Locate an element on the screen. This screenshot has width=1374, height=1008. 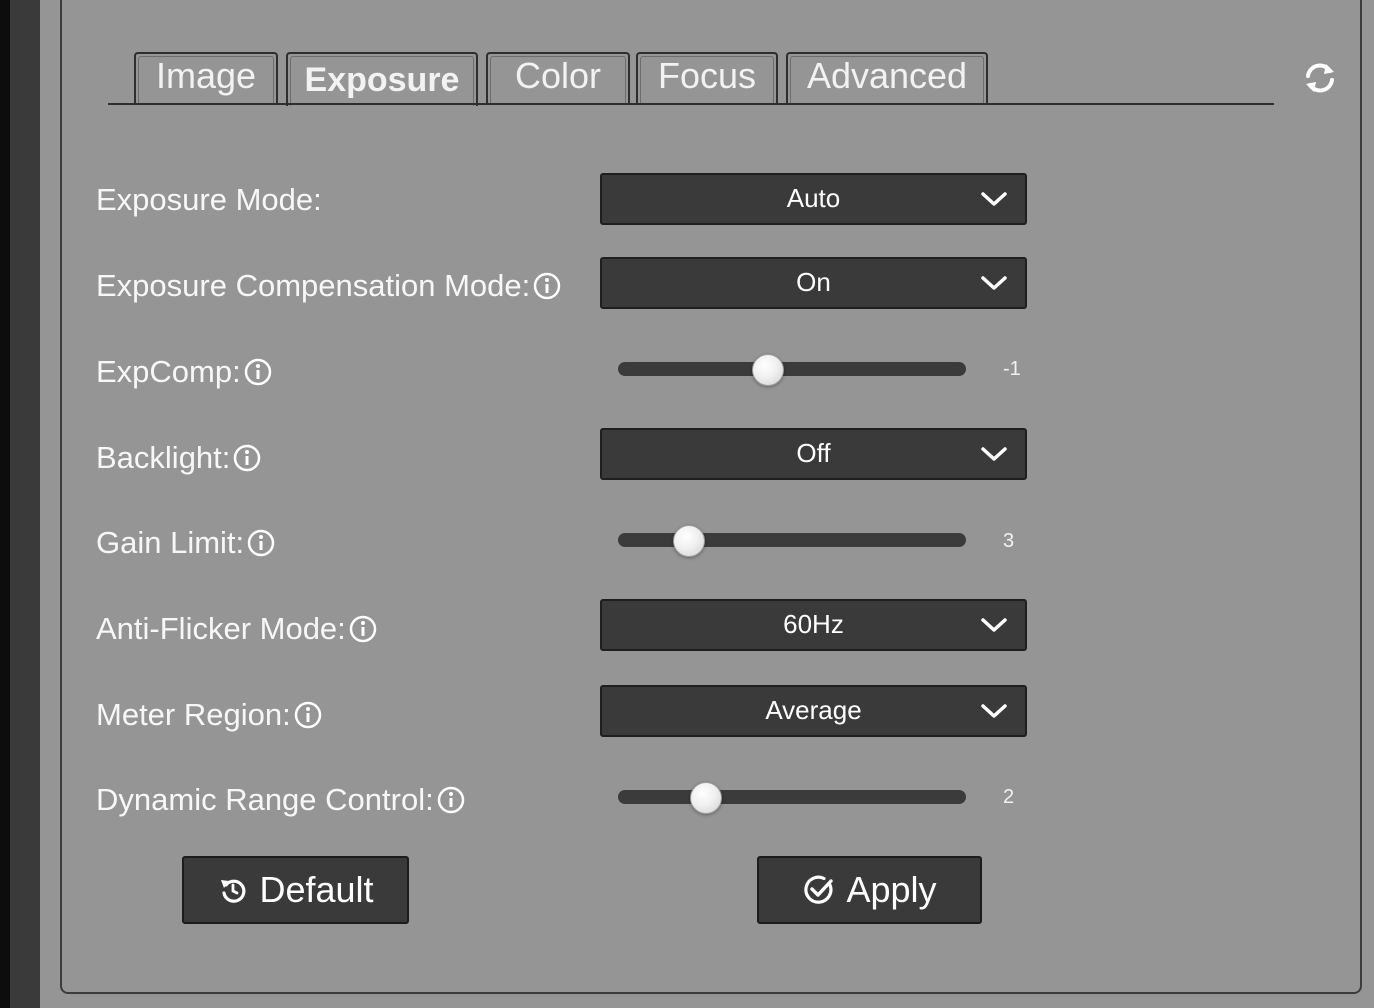
side-strip is located at coordinates (25, 504).